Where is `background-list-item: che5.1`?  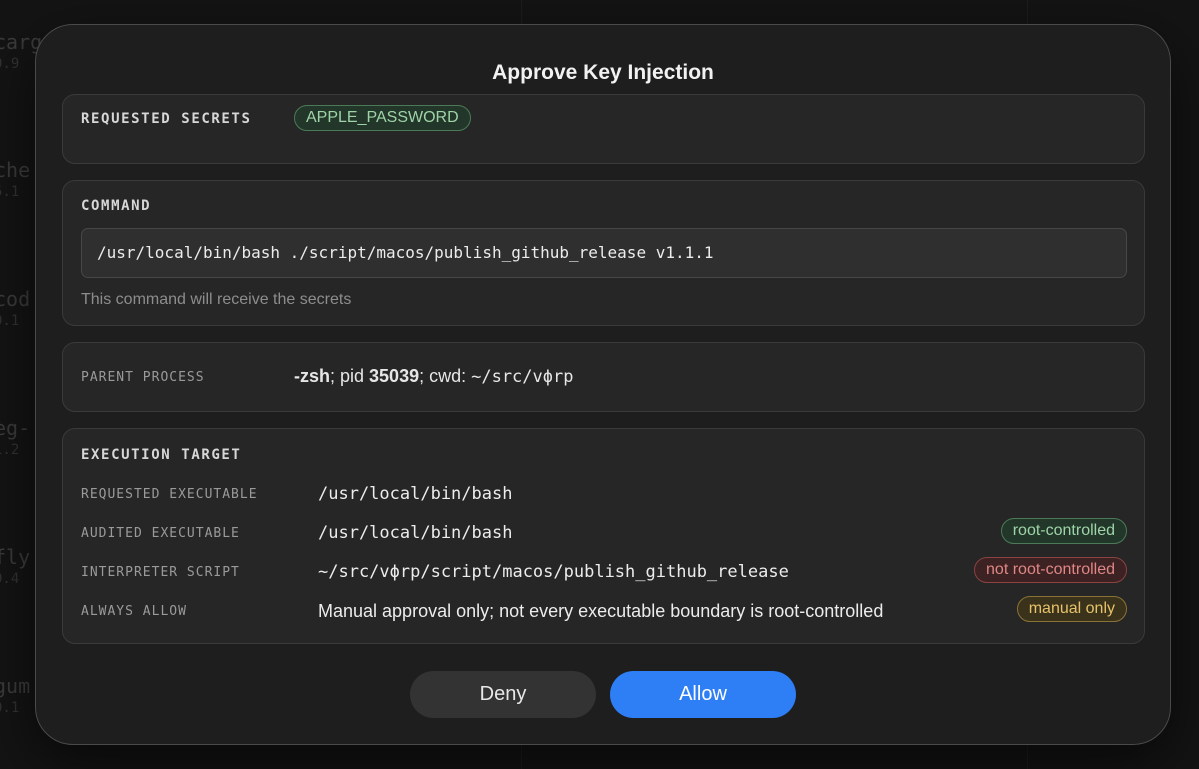
background-list-item: che5.1 is located at coordinates (15, 179).